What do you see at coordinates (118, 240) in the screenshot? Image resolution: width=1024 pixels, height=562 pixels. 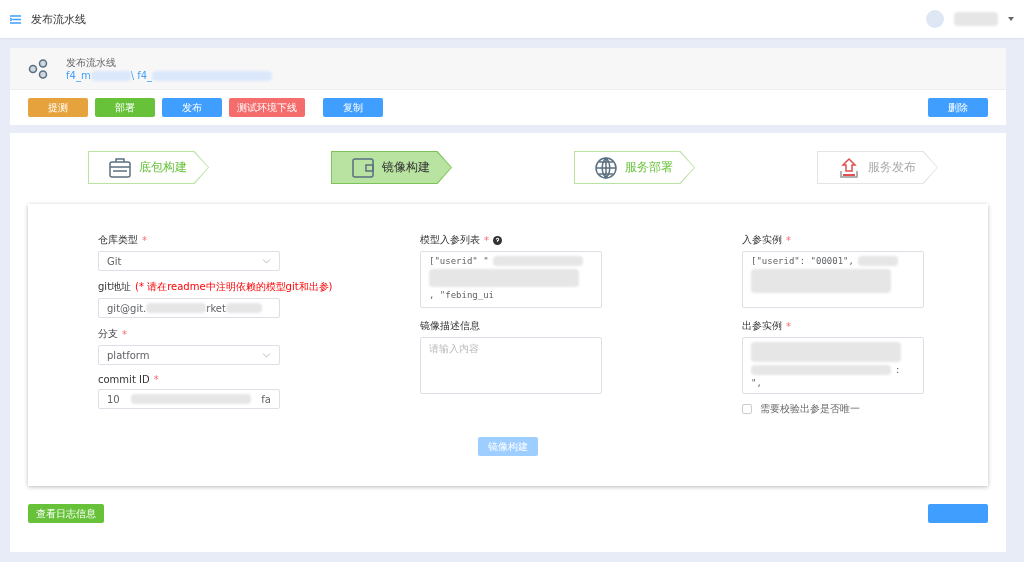 I see `field-label: 仓库类型` at bounding box center [118, 240].